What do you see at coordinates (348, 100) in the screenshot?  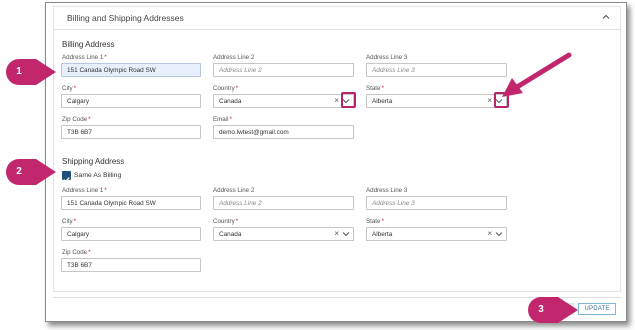 I see `country-dropdown-highlight` at bounding box center [348, 100].